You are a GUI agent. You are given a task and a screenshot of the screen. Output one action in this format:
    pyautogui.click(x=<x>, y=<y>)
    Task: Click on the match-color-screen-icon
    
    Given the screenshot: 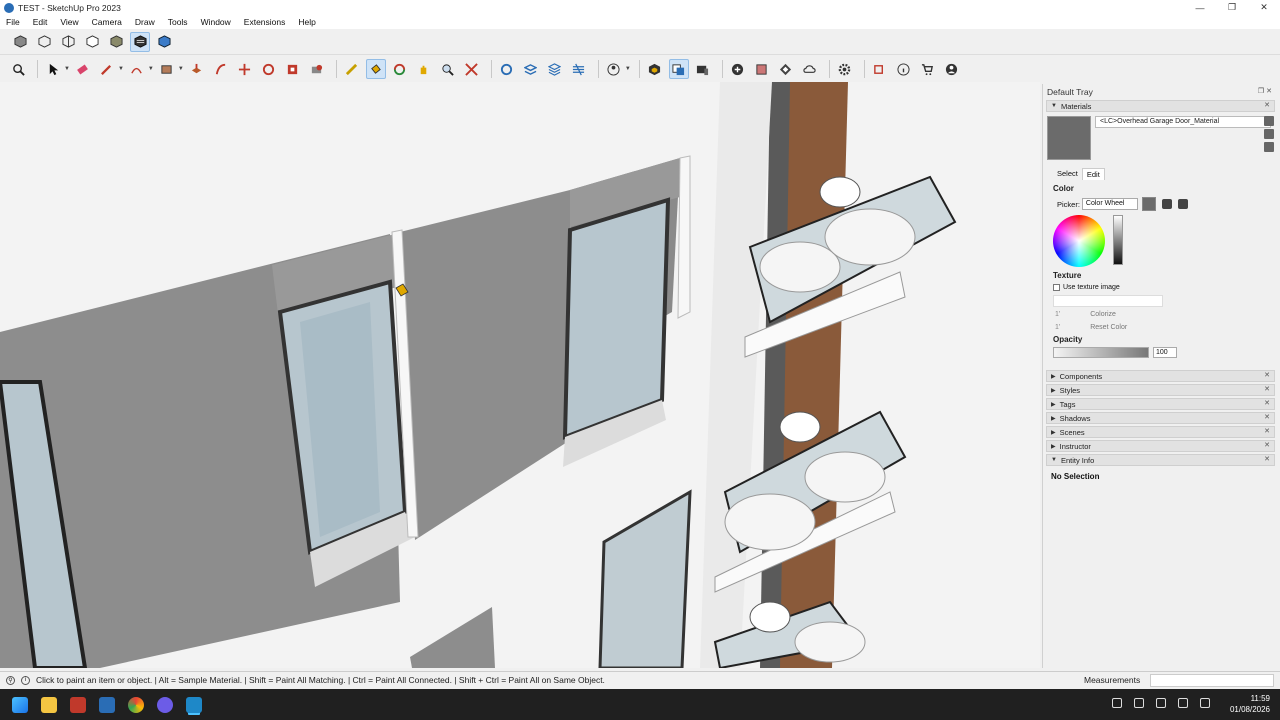 What is the action you would take?
    pyautogui.click(x=1182, y=204)
    